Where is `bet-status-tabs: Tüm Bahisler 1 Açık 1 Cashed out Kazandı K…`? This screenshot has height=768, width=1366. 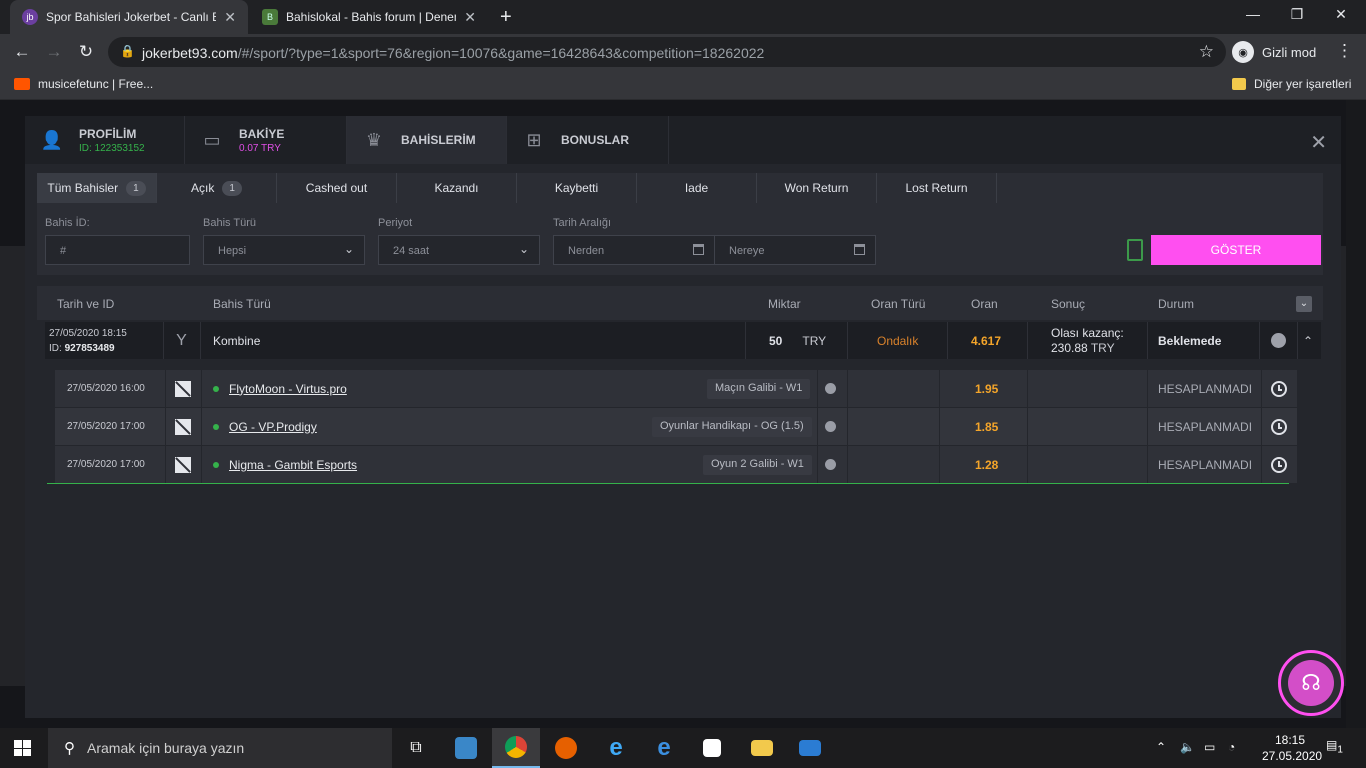 bet-status-tabs: Tüm Bahisler 1 Açık 1 Cashed out Kazandı K… is located at coordinates (517, 188).